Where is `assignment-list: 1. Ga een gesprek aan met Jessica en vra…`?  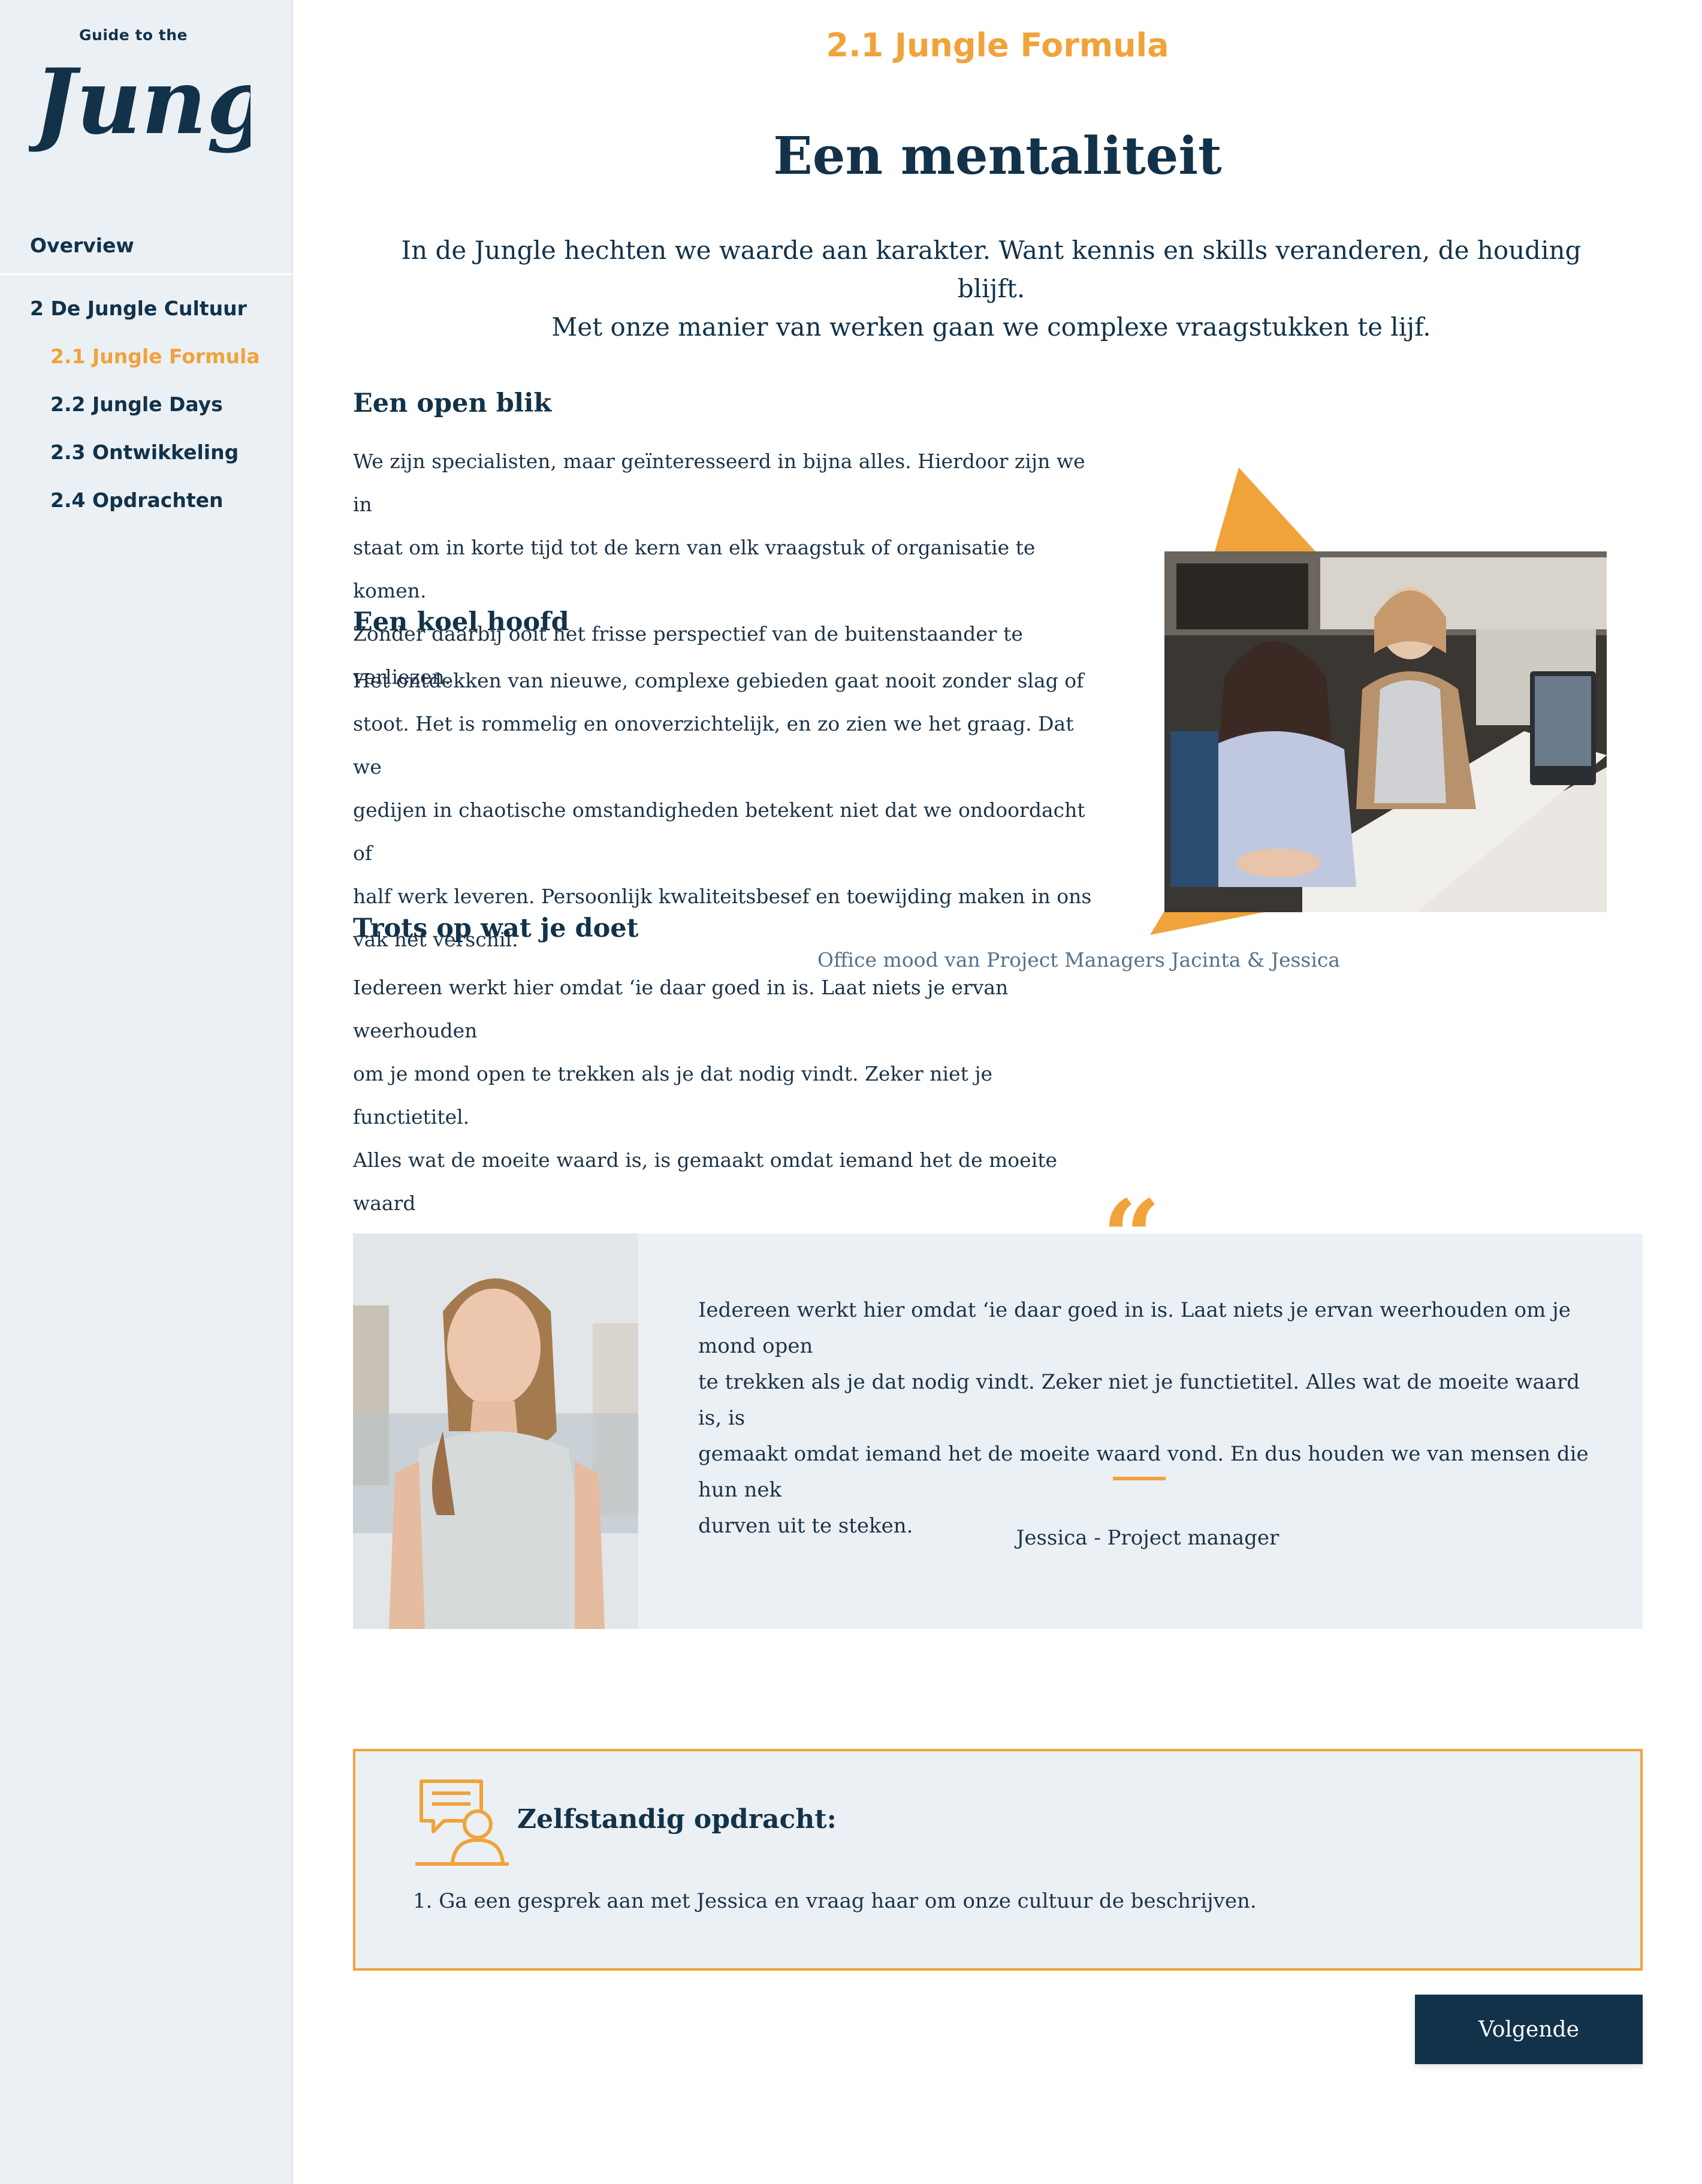
assignment-list: 1. Ga een gesprek aan met Jessica en vra… is located at coordinates (835, 1901).